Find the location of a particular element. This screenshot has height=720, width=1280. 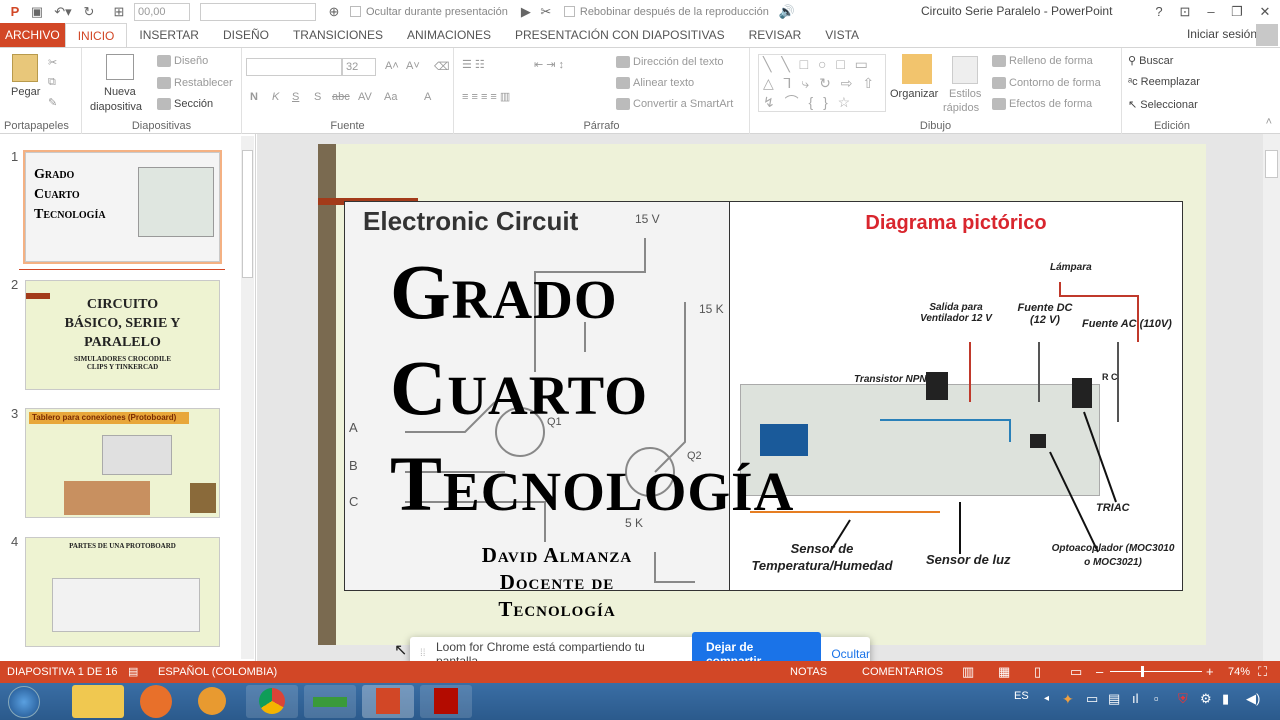

zoom-level: 74% is located at coordinates (1239, 672).